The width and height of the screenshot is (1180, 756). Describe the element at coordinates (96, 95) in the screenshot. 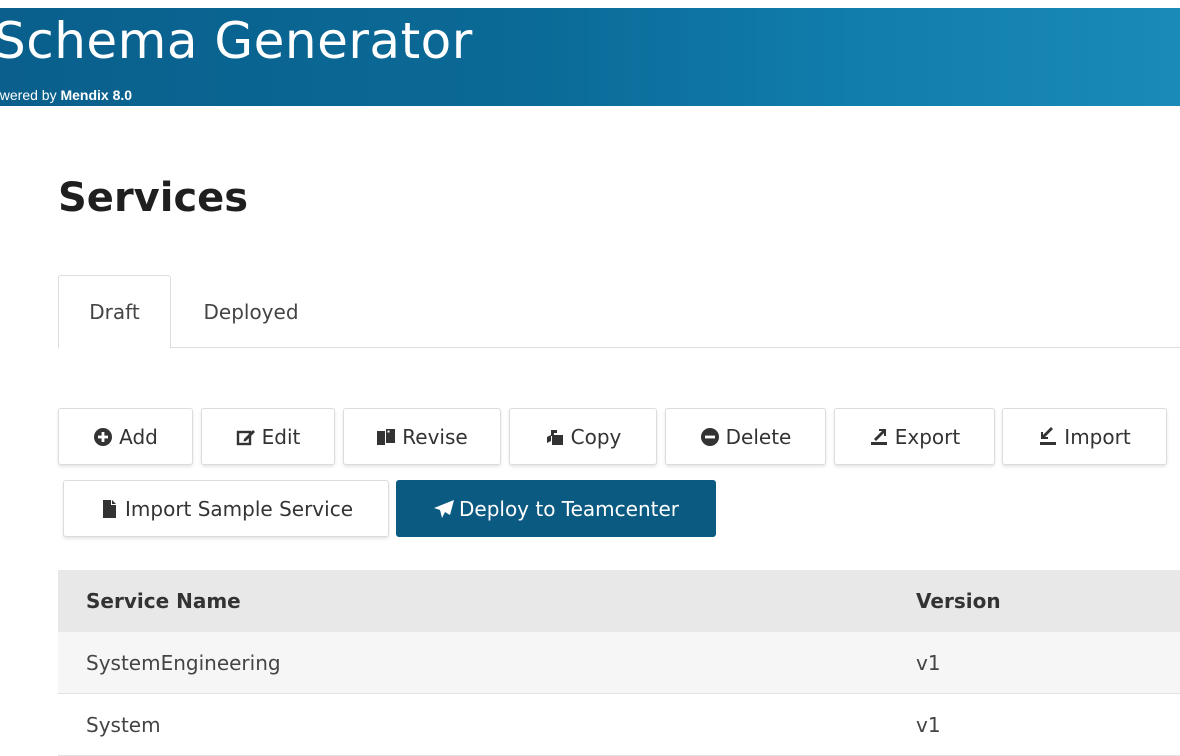

I see `powered-by-brand: Mendix 8.0` at that location.